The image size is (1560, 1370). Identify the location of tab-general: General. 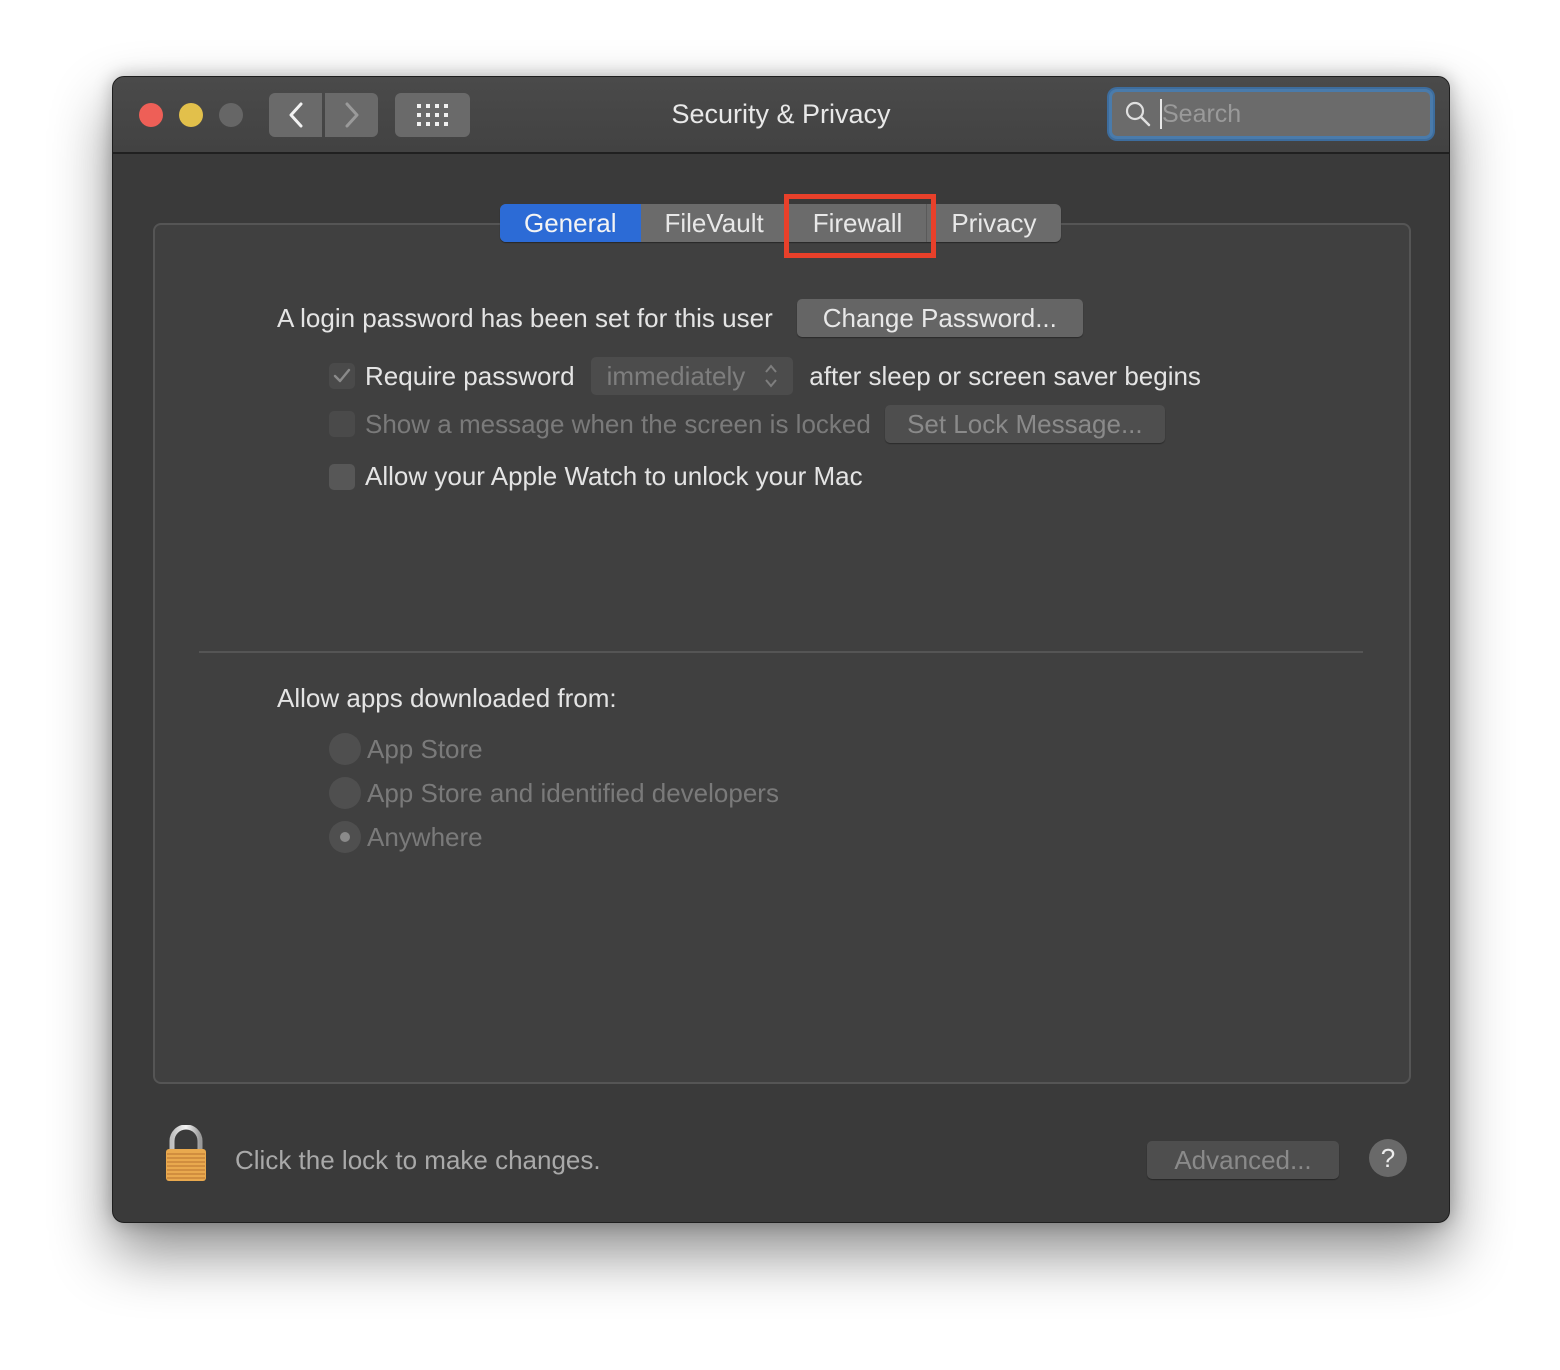
(570, 223).